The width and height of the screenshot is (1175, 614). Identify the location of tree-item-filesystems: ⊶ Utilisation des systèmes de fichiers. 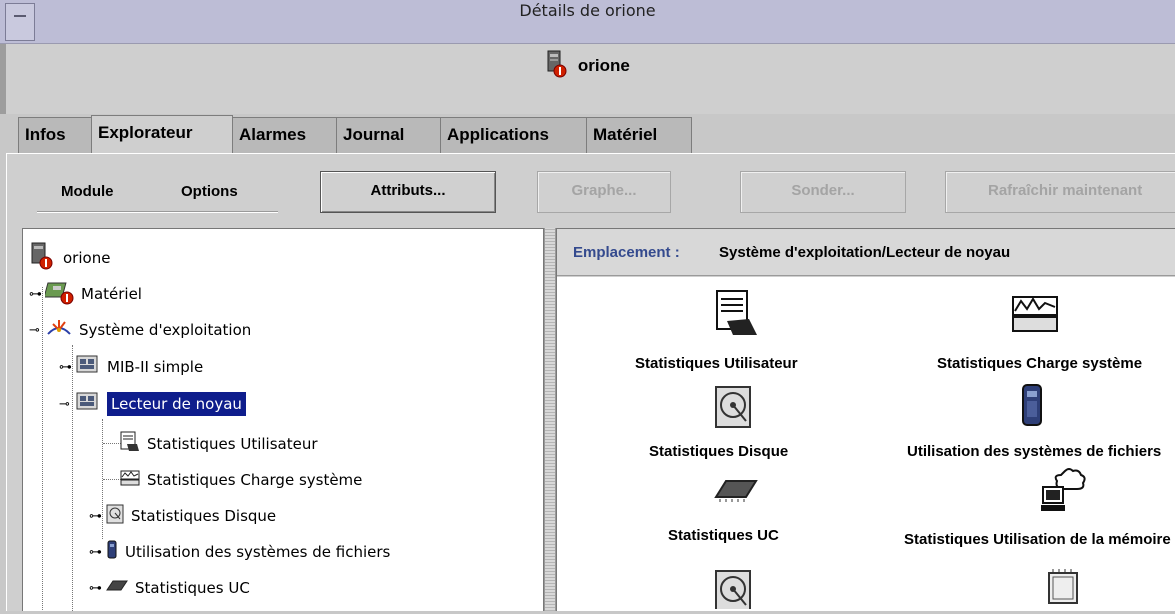
(239, 552).